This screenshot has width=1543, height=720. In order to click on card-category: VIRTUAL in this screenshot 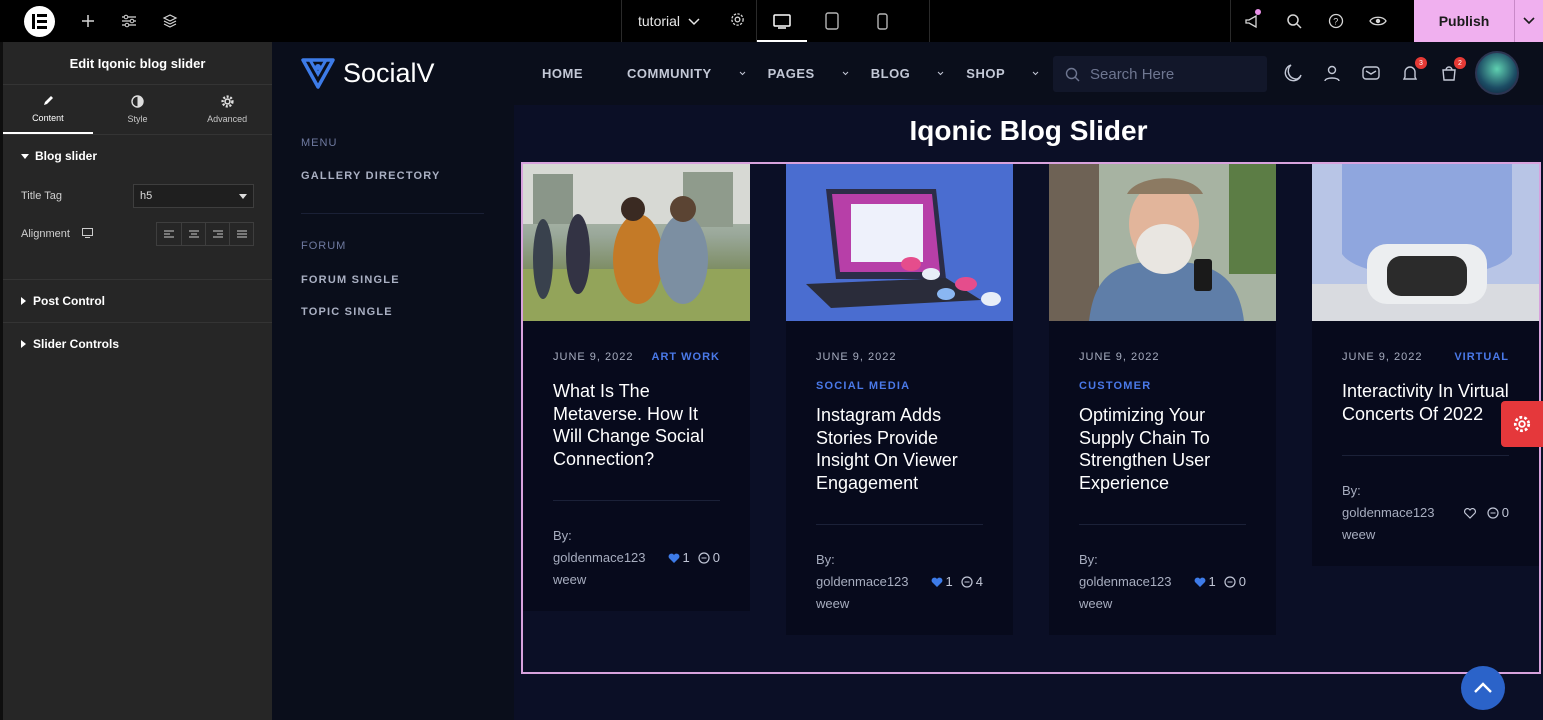, I will do `click(1481, 357)`.